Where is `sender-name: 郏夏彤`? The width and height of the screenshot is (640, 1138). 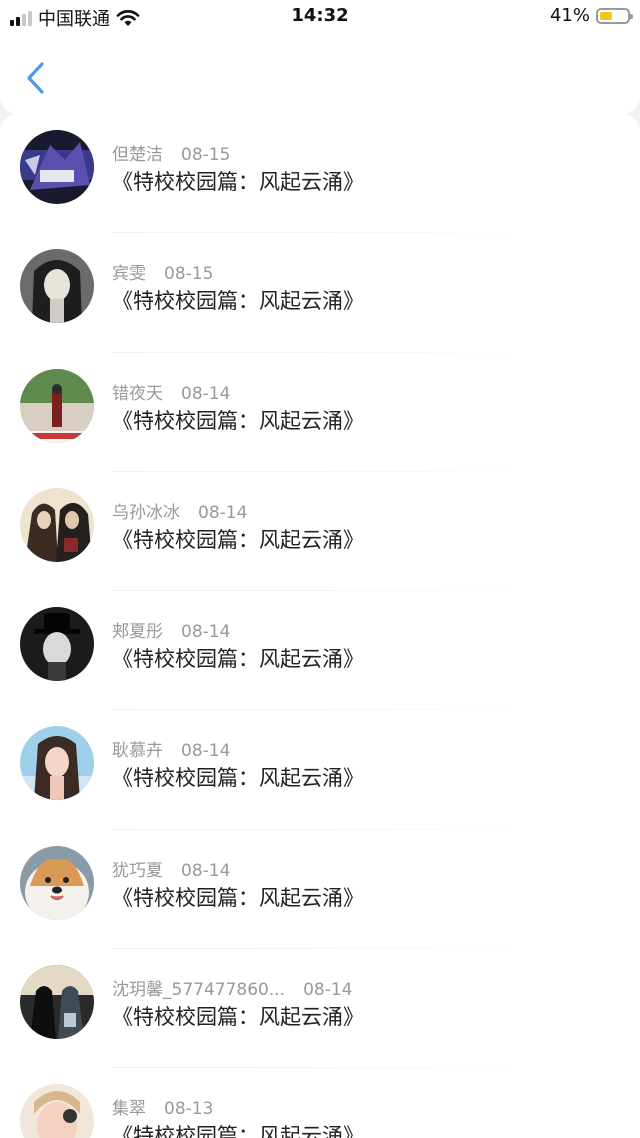
sender-name: 郏夏彤 is located at coordinates (137, 632).